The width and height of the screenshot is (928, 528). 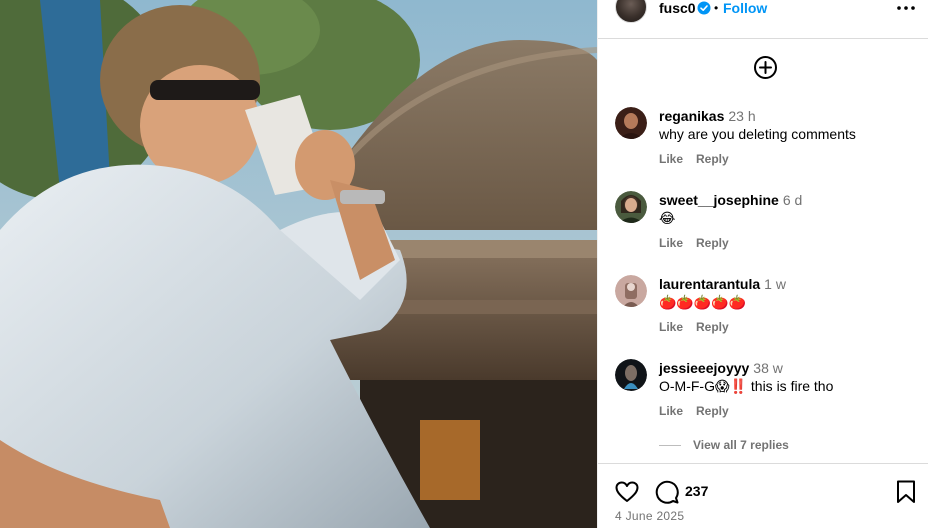 I want to click on bookmark-icon, so click(x=906, y=492).